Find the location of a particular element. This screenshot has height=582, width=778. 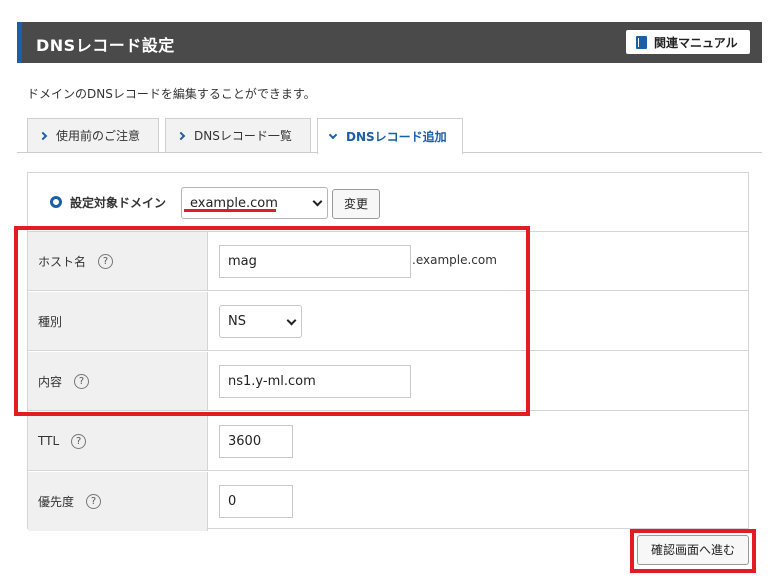

tab-precautions: 使用前のご注意 is located at coordinates (93, 135).